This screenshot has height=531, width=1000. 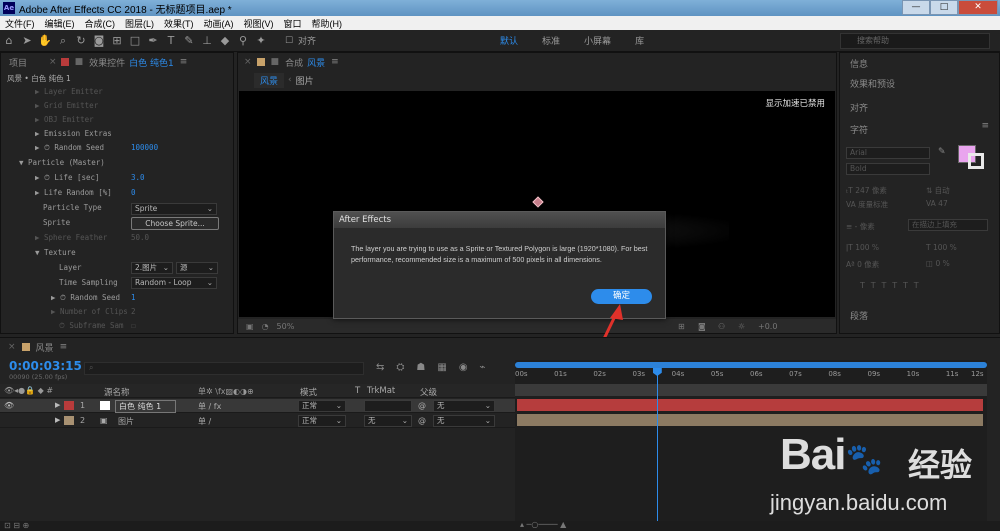 What do you see at coordinates (257, 406) in the screenshot?
I see `layer-row-1: 👁 ▶ 1 白色 纯色 1 单 / fx 正常 ⌄ @ 无 ⌄` at bounding box center [257, 406].